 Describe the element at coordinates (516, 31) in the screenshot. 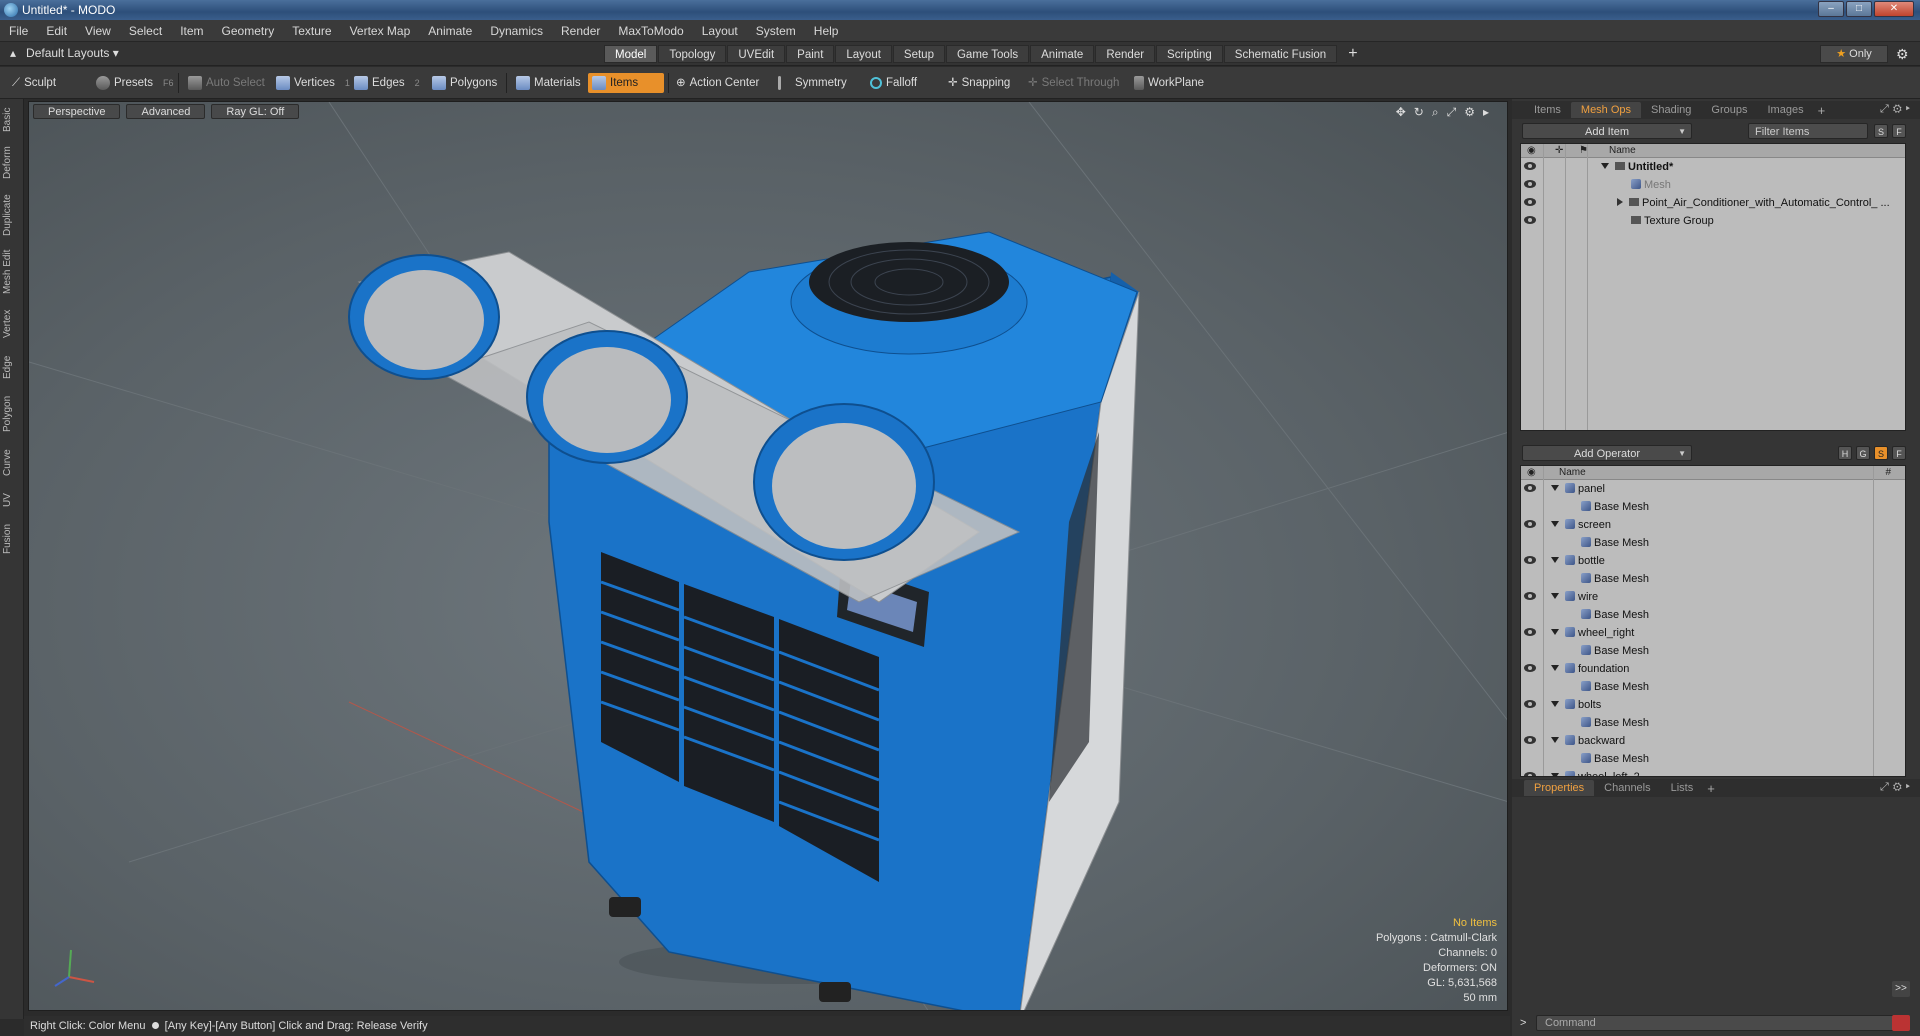

I see `menu-dynamics: Dynamics` at that location.